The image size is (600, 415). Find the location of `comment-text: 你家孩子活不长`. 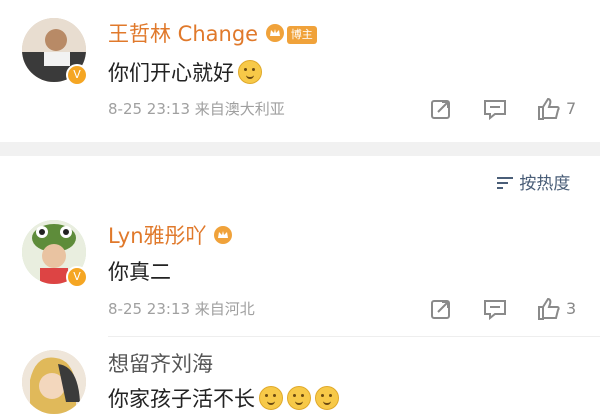

comment-text: 你家孩子活不长 is located at coordinates (223, 398).